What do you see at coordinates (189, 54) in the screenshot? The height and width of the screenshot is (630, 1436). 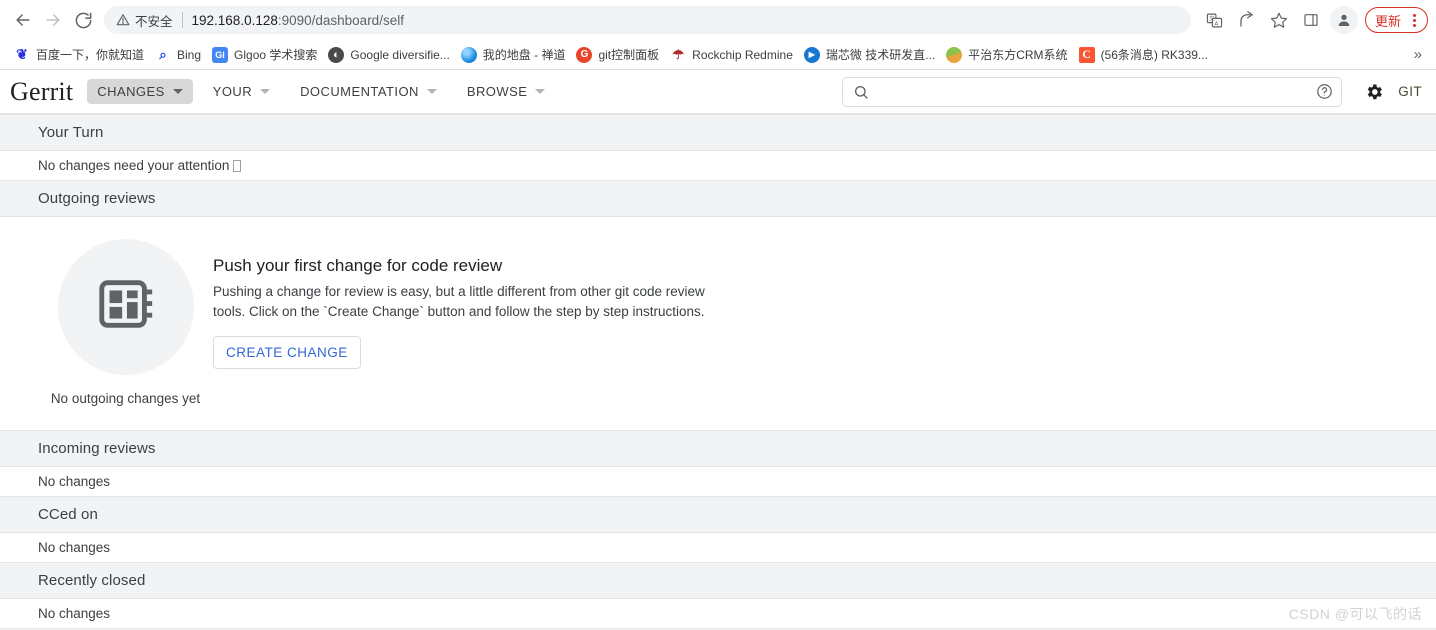 I see `bookmark-label: Bing` at bounding box center [189, 54].